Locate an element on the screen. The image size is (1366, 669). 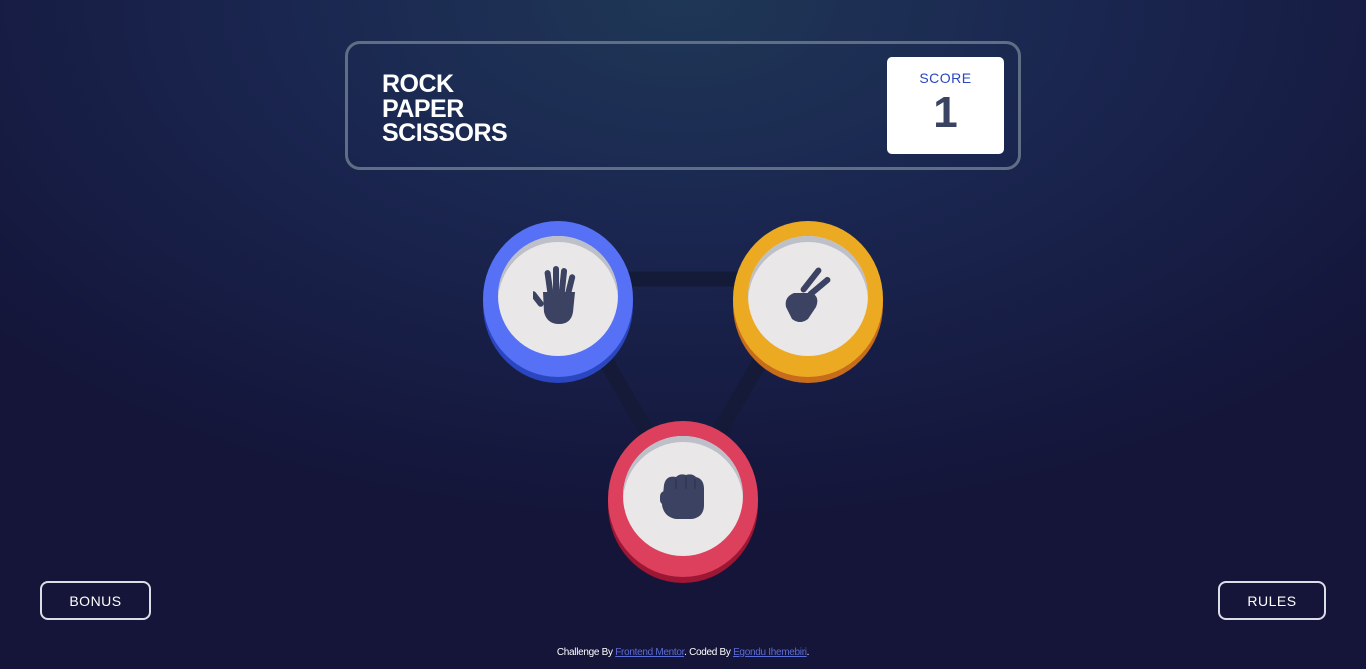
rock-token-face is located at coordinates (683, 496).